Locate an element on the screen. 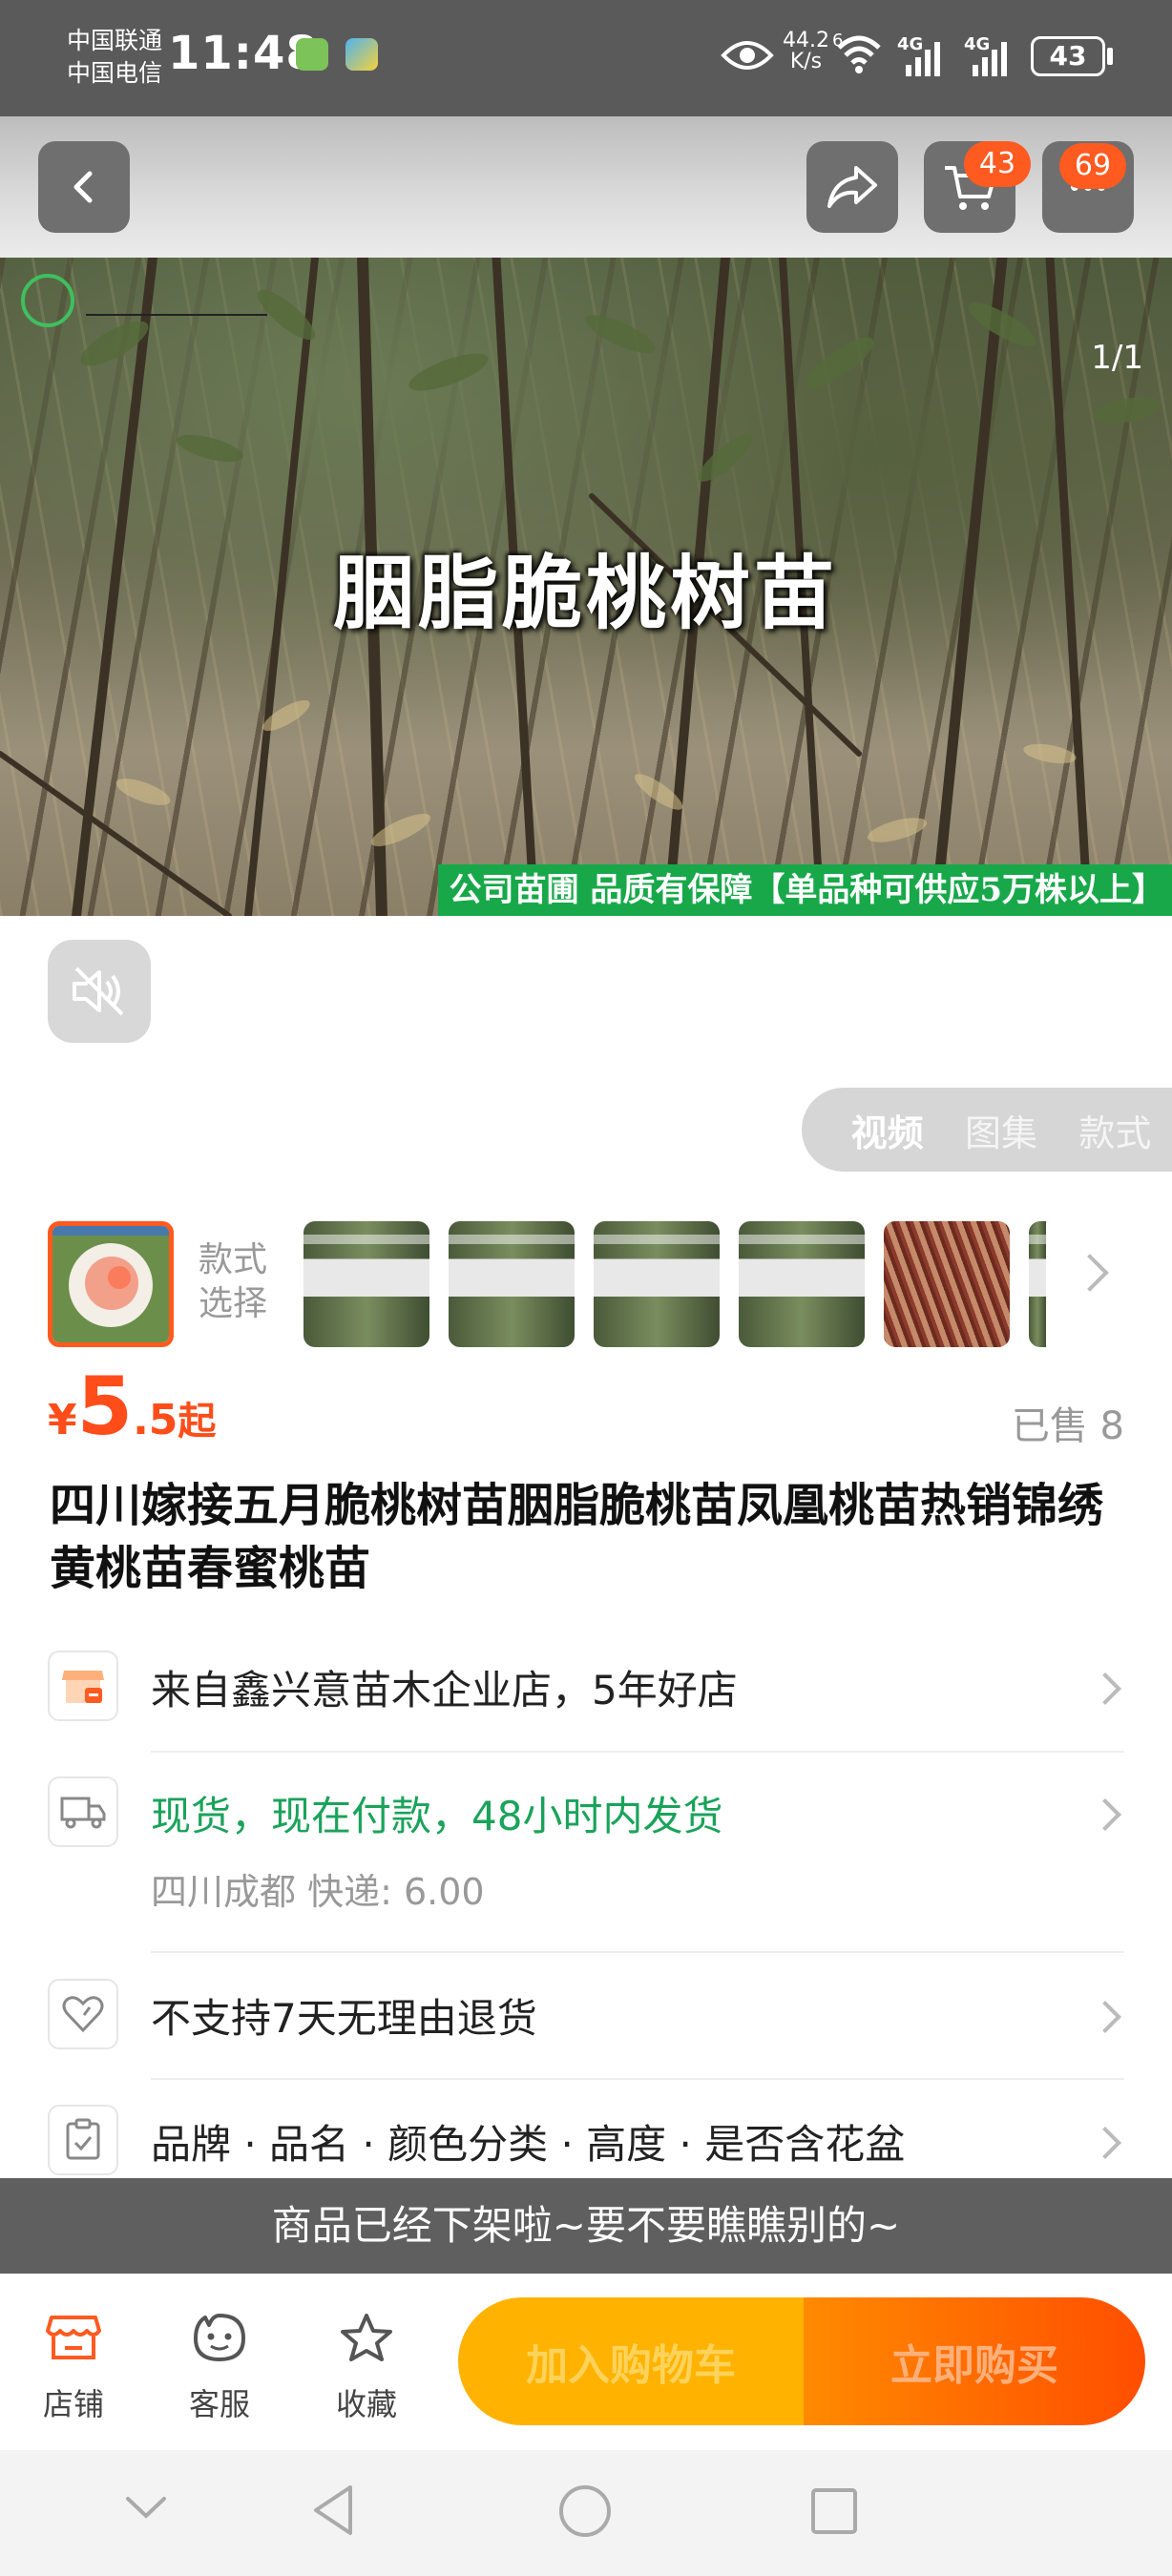 The image size is (1172, 2576). add-to-cart-button: 加入购物车 is located at coordinates (631, 2361).